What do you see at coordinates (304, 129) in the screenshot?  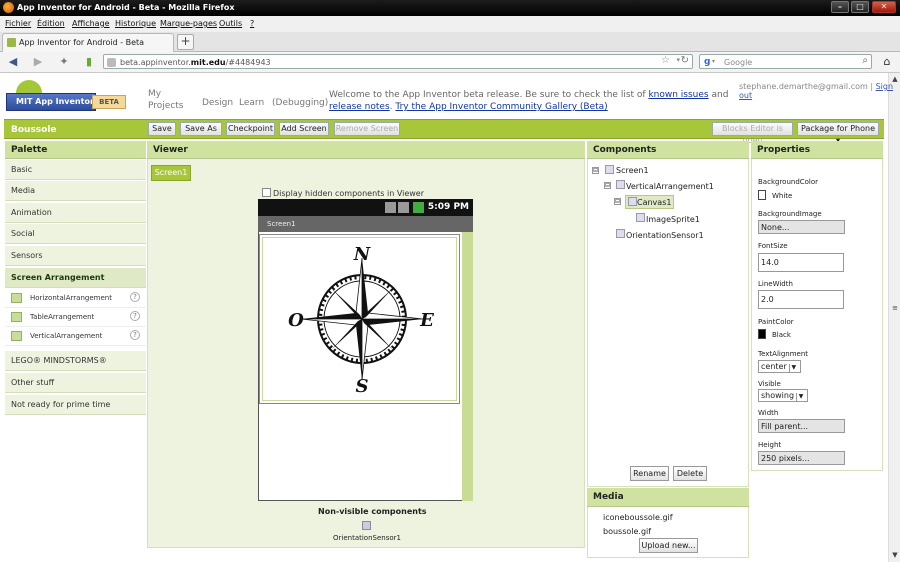 I see `add-screen-button: Add Screen` at bounding box center [304, 129].